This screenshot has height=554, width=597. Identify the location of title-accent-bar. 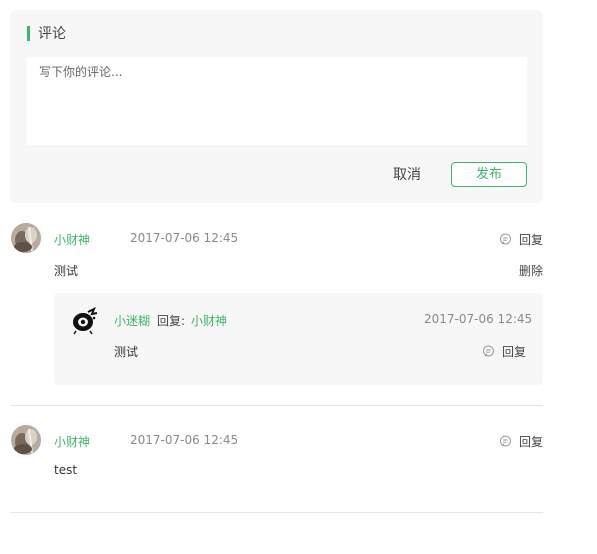
(28, 33).